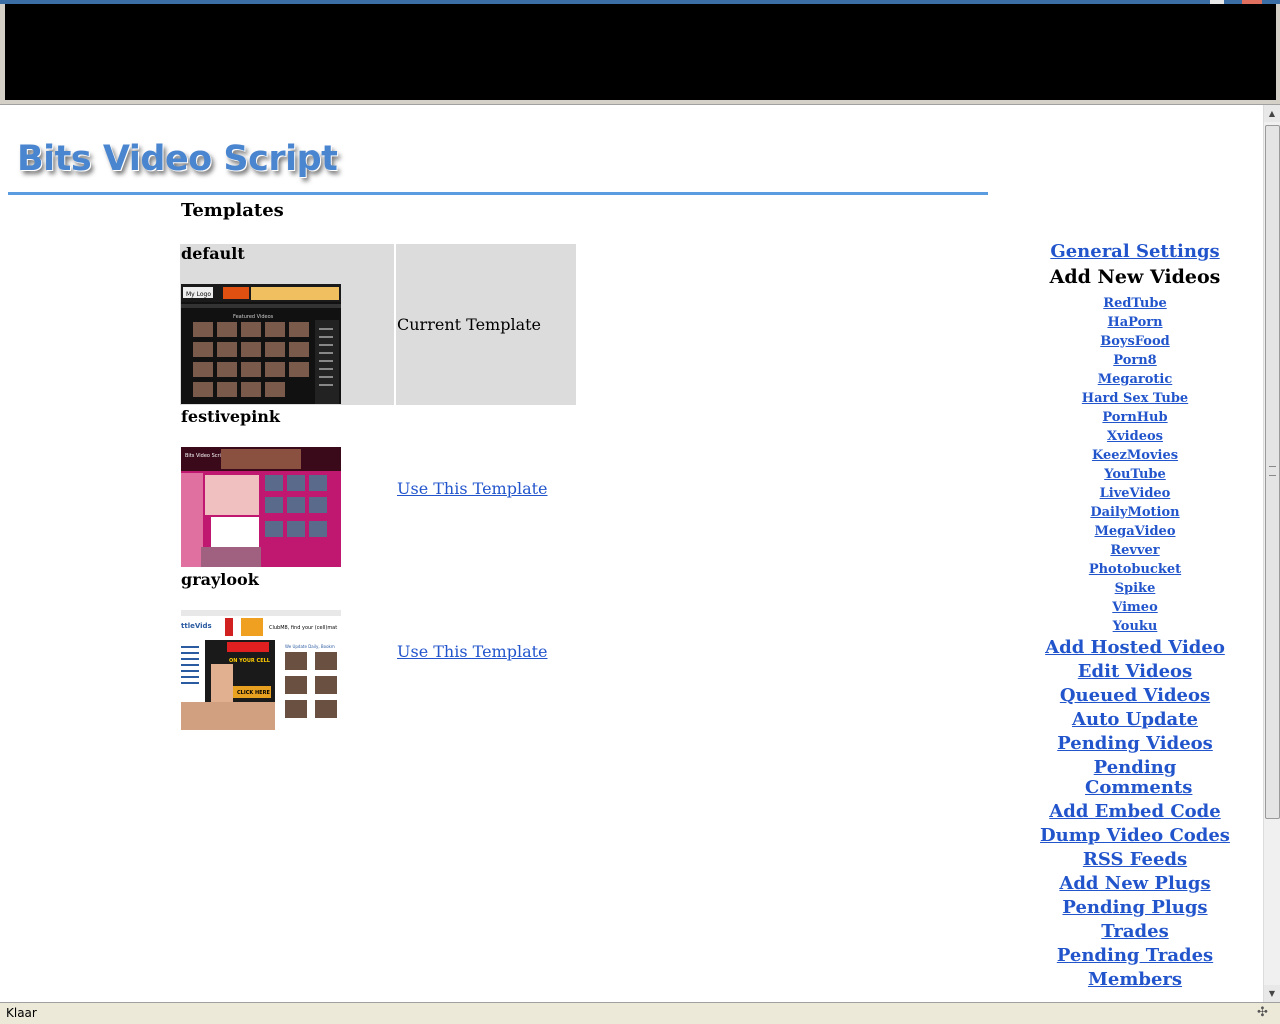 This screenshot has height=1024, width=1280. Describe the element at coordinates (1135, 303) in the screenshot. I see `nav-source-redtube: RedTube` at that location.